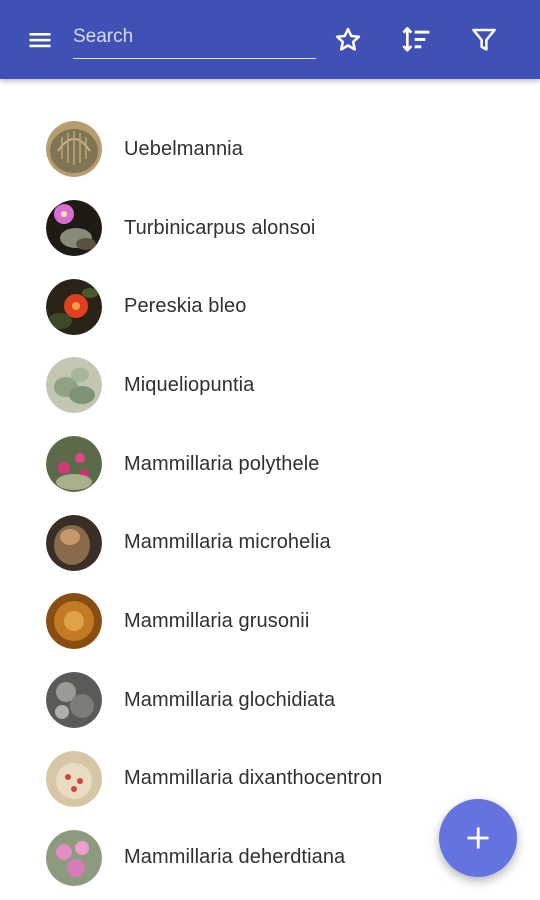 The image size is (540, 900). I want to click on list-item: Uebelmannia, so click(270, 149).